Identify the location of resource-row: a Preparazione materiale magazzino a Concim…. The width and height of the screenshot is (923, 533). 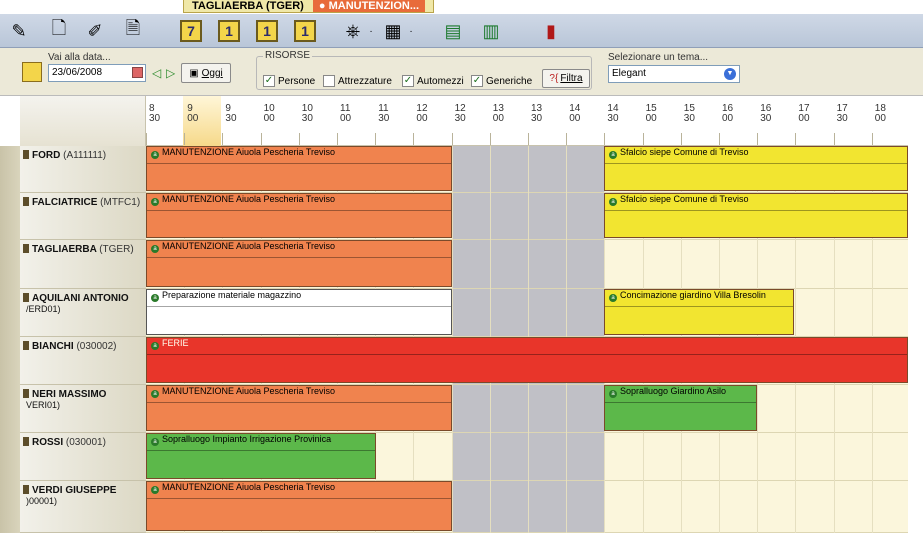
(527, 313).